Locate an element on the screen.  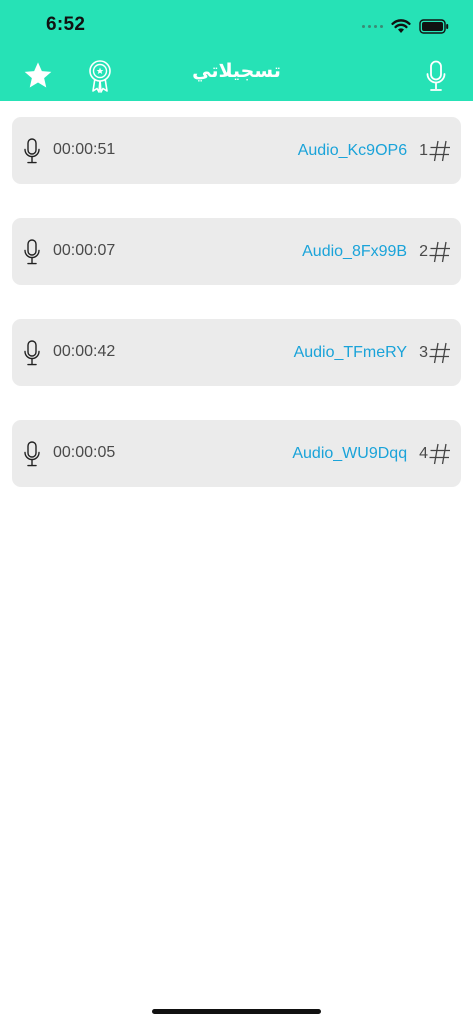
recording-duration: 00:00:51 is located at coordinates (84, 149).